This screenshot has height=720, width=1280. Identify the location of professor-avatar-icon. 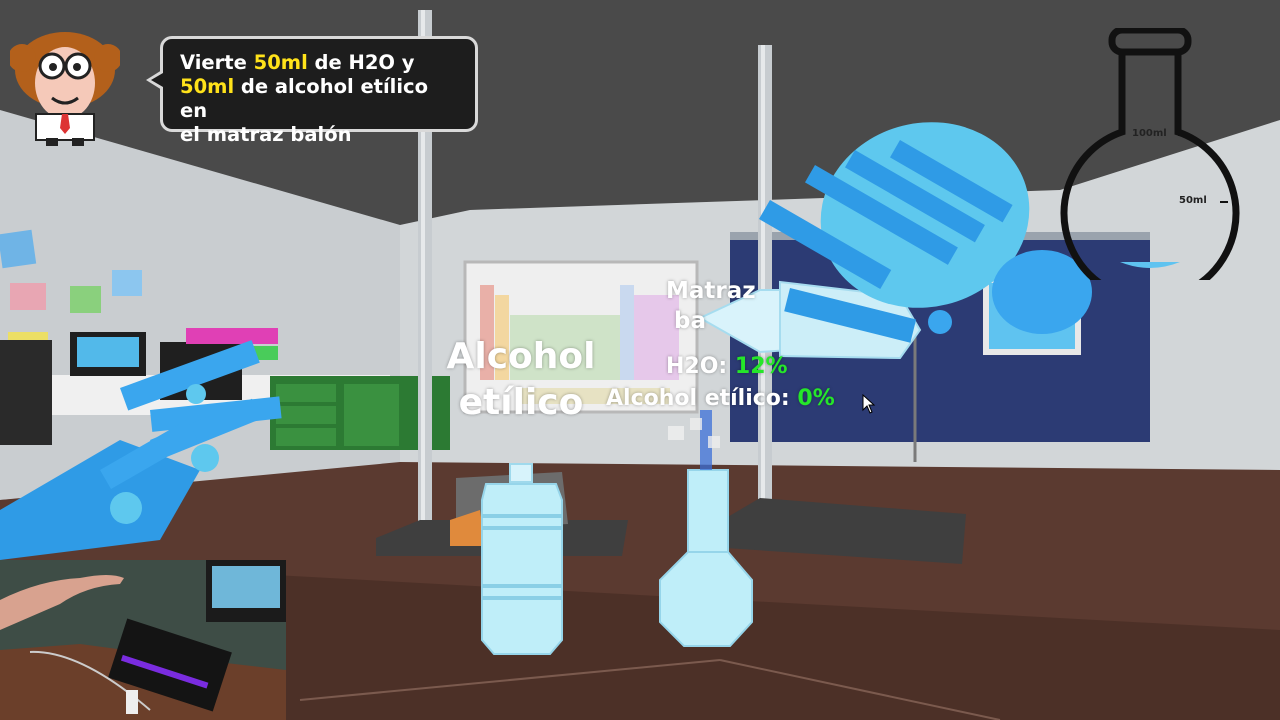
(65, 89).